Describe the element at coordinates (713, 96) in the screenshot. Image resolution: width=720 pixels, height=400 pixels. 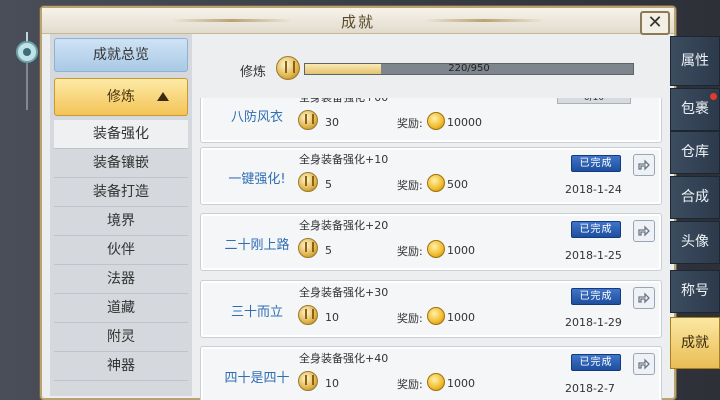
I see `notification-dot-icon` at that location.